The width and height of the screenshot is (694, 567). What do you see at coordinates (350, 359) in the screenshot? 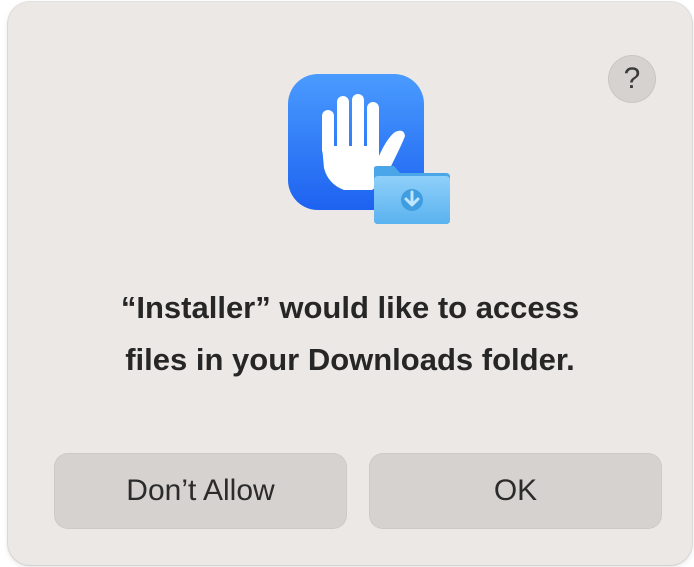
I see `message-line-2: files in your Downloads folder.` at bounding box center [350, 359].